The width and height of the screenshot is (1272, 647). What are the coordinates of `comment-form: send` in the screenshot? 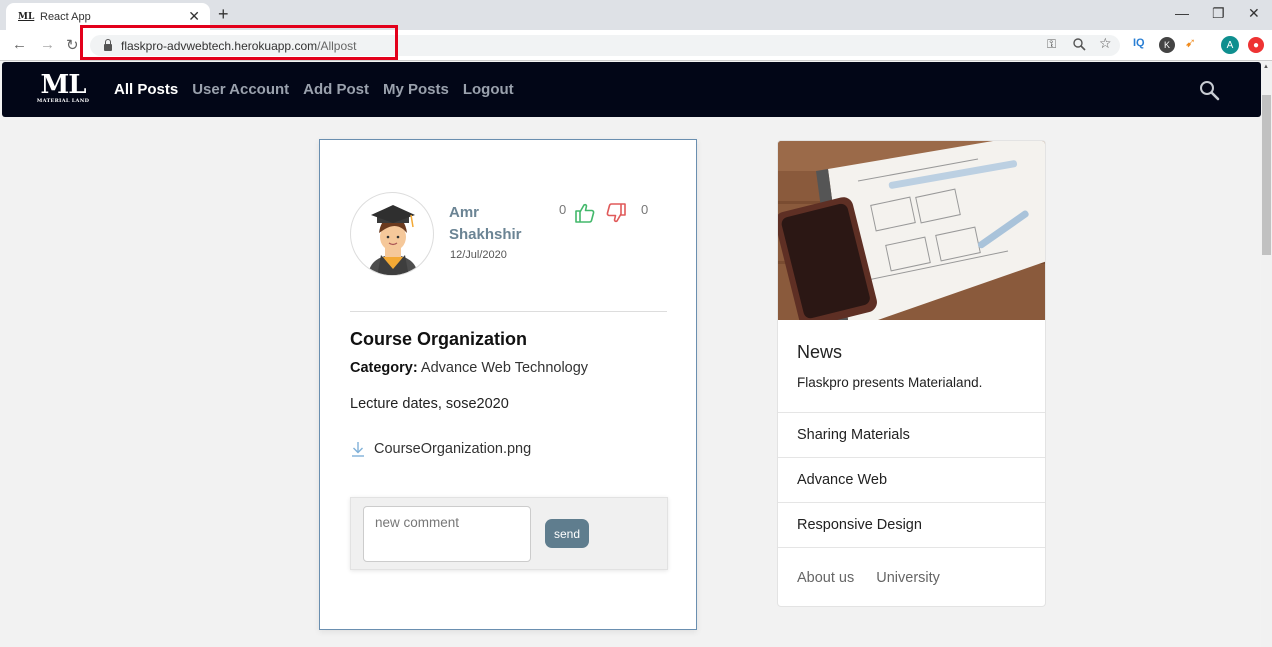 It's located at (509, 533).